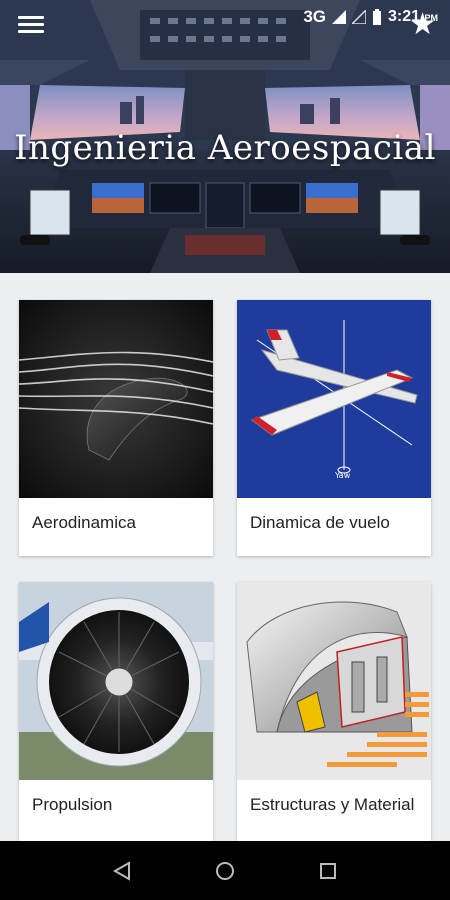  Describe the element at coordinates (225, 17) in the screenshot. I see `status-bar: 3G 3:21 PM` at that location.